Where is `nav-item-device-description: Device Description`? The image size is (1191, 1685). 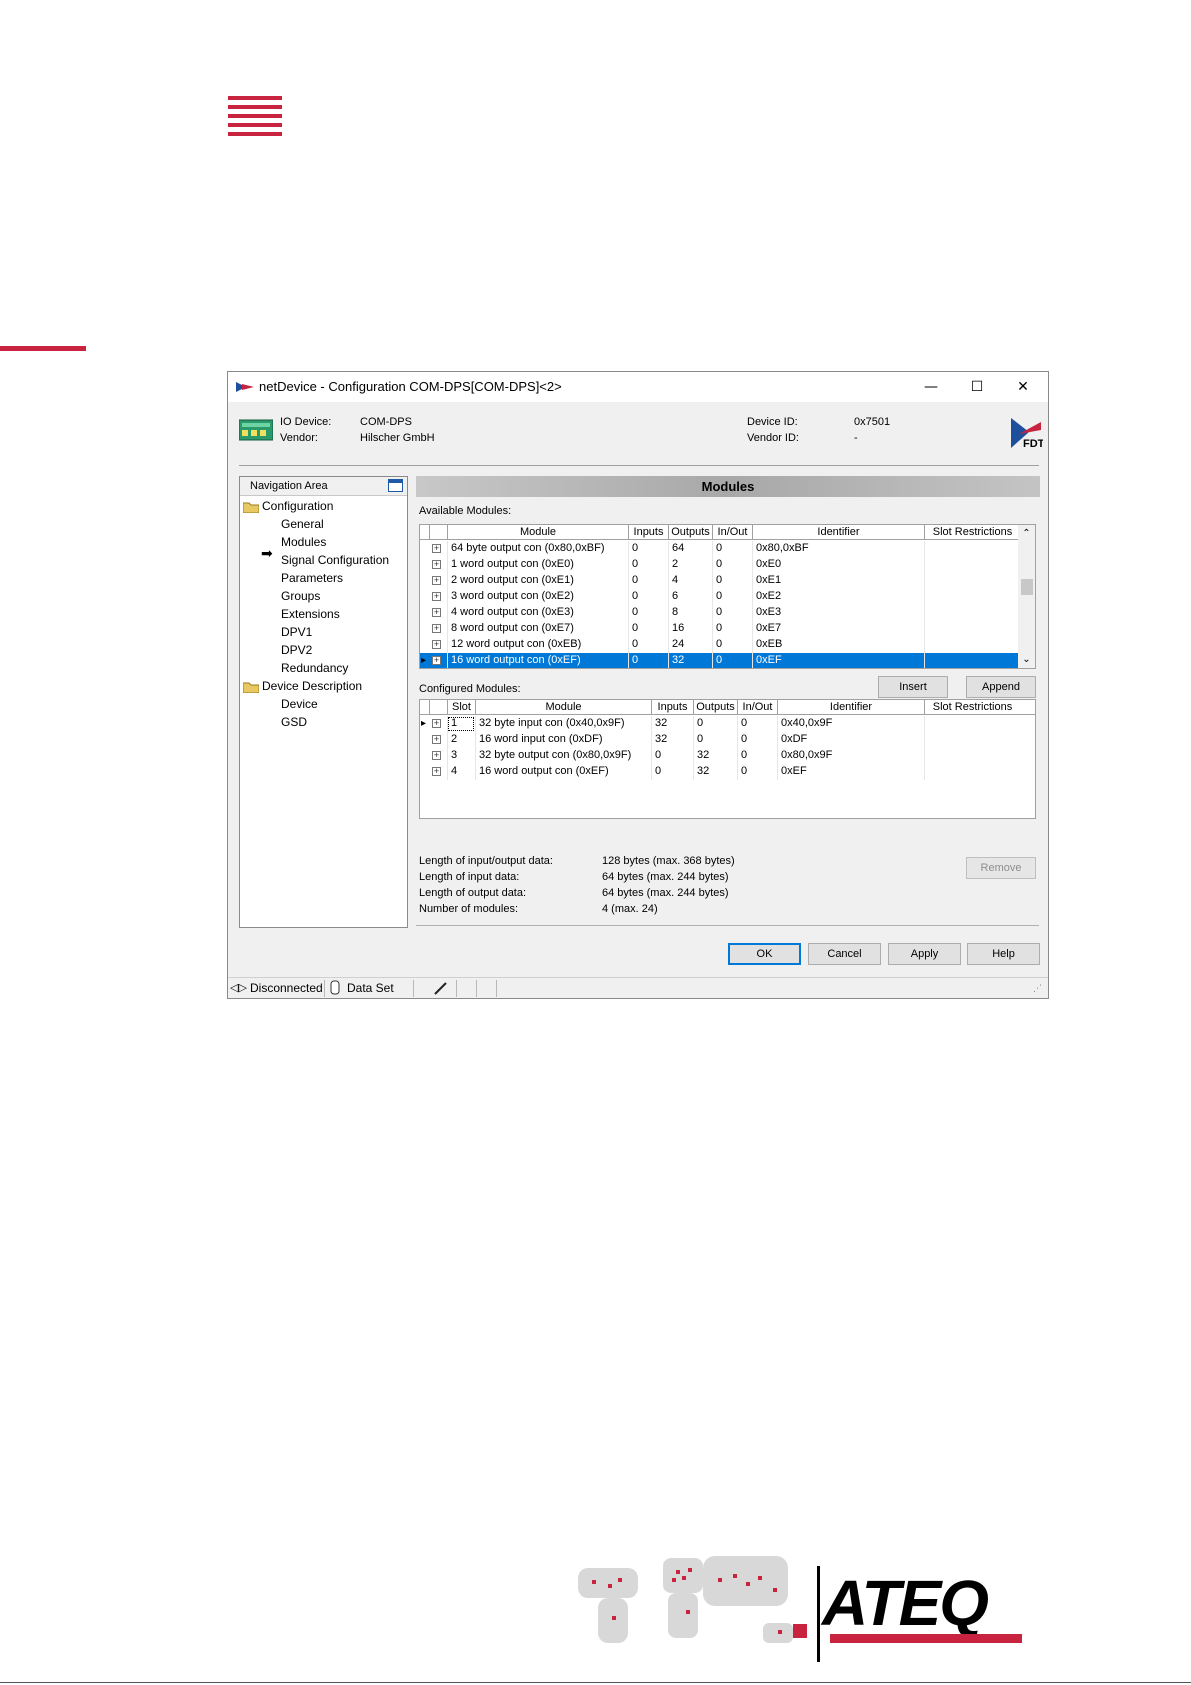
nav-item-device-description: Device Description is located at coordinates (312, 686).